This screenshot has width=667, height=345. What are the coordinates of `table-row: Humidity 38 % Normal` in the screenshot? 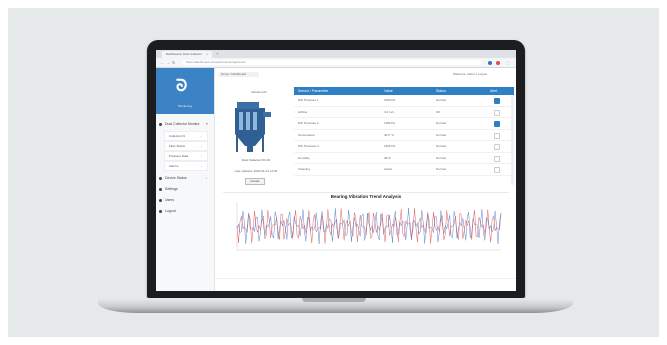 It's located at (404, 158).